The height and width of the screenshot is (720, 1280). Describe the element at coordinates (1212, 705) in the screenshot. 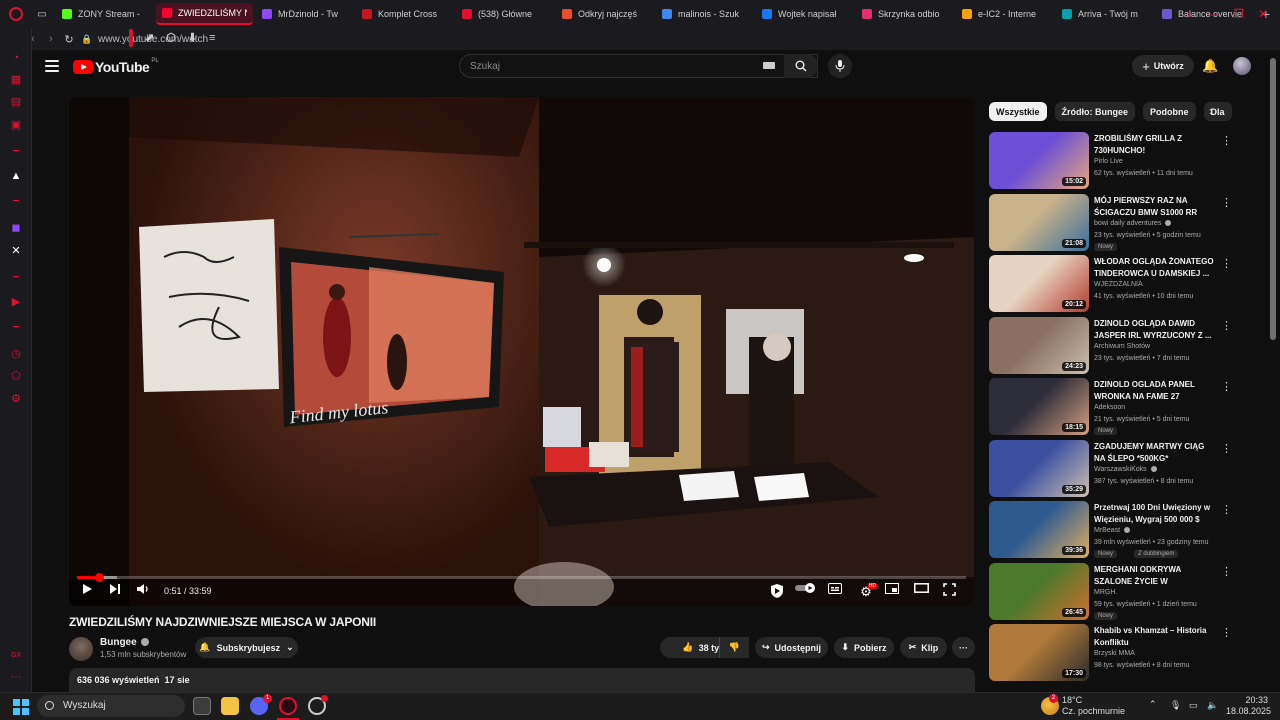

I see `speaker-icon: 🔈` at that location.